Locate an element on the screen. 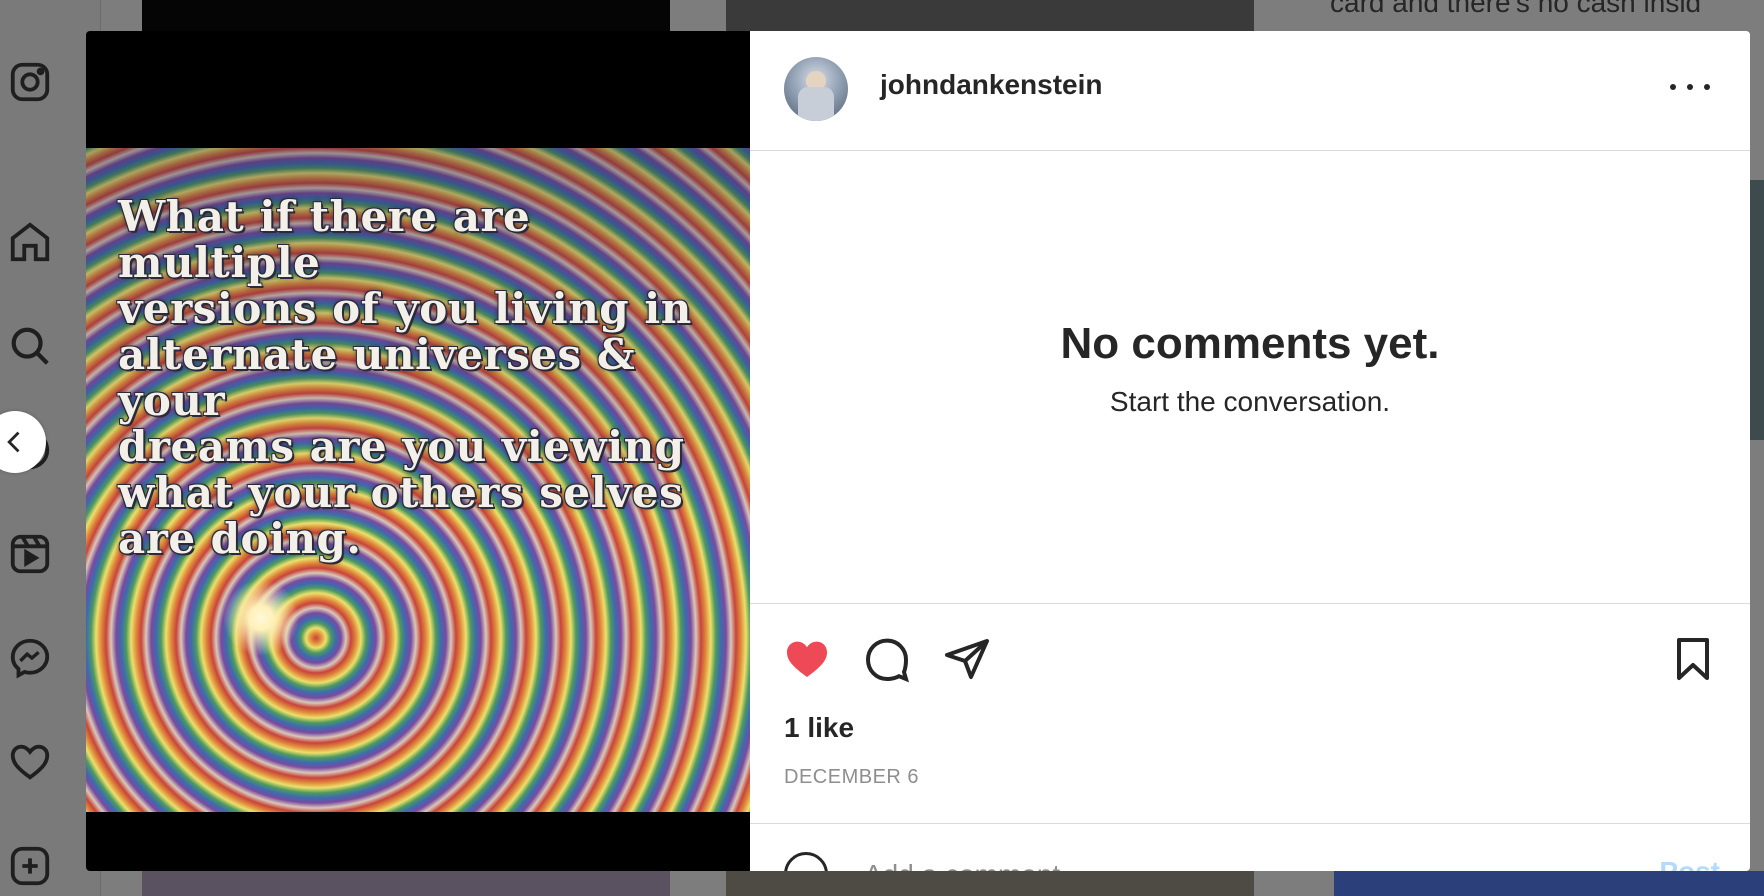 This screenshot has height=896, width=1764. post-date: DECEMBER 6 is located at coordinates (852, 777).